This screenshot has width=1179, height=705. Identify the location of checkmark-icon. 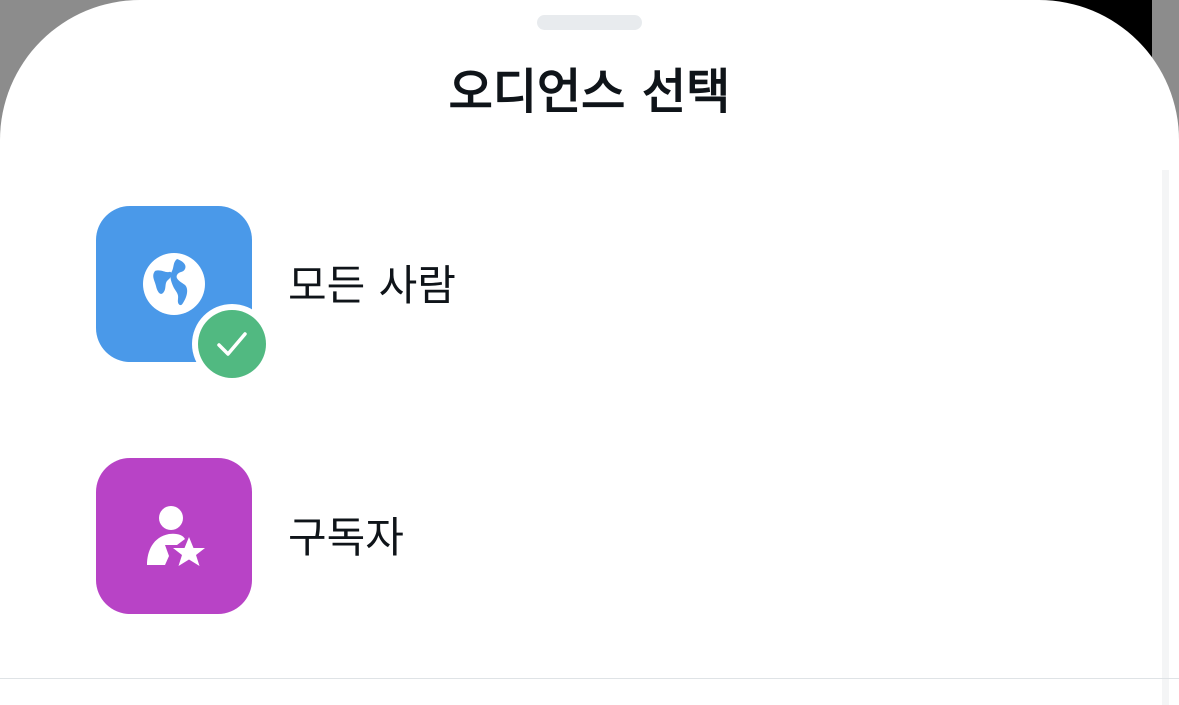
(232, 344).